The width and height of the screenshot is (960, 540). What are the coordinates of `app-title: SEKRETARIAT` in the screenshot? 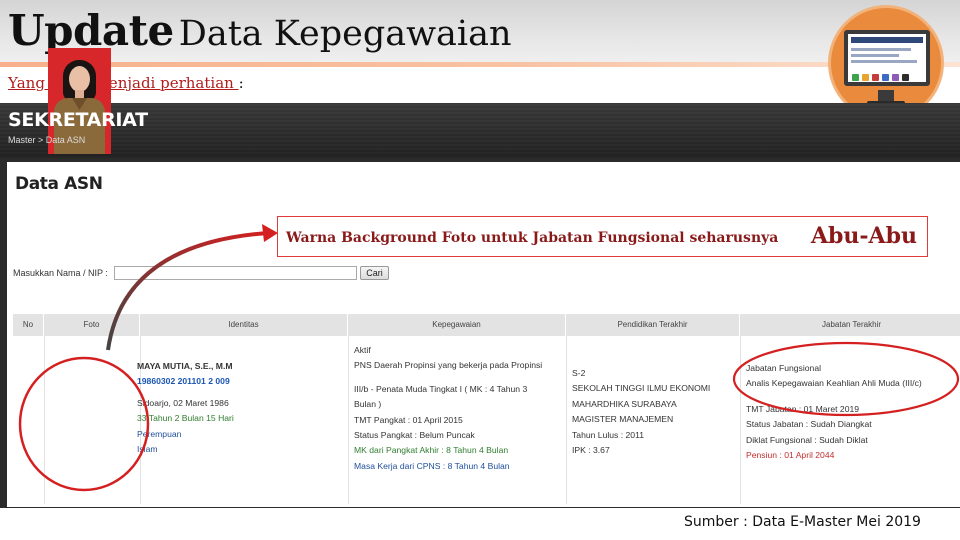 It's located at (78, 120).